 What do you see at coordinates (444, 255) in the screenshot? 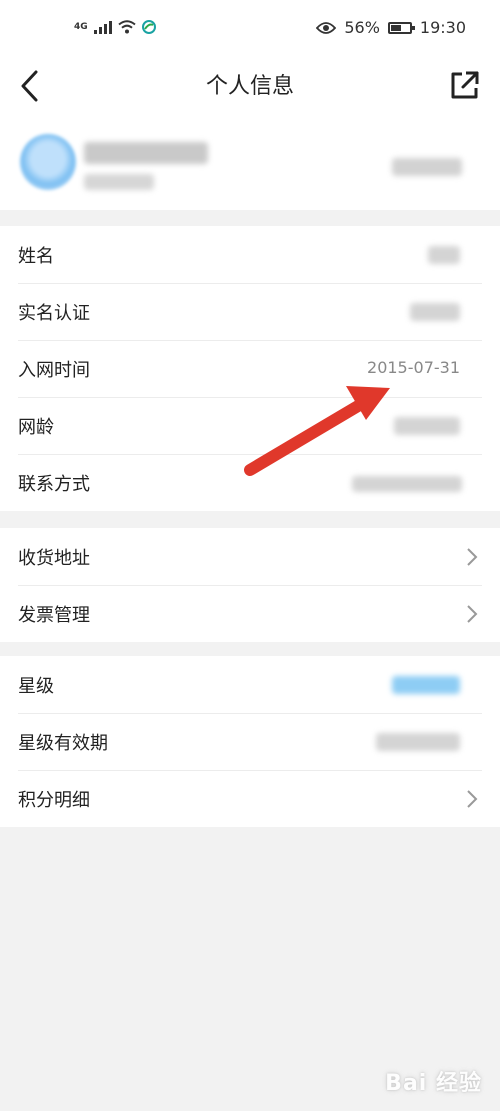
I see `name-value-blurred` at bounding box center [444, 255].